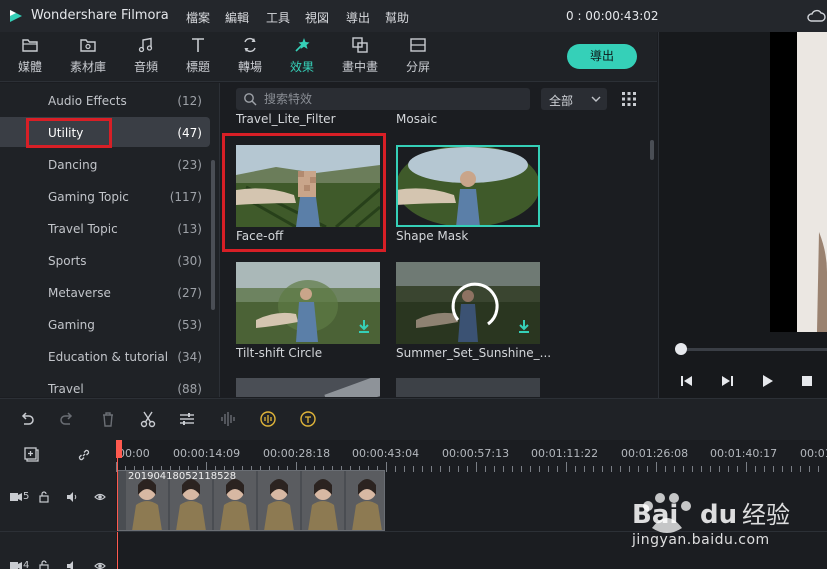 This screenshot has height=569, width=827. I want to click on menu-view: 視図, so click(317, 17).